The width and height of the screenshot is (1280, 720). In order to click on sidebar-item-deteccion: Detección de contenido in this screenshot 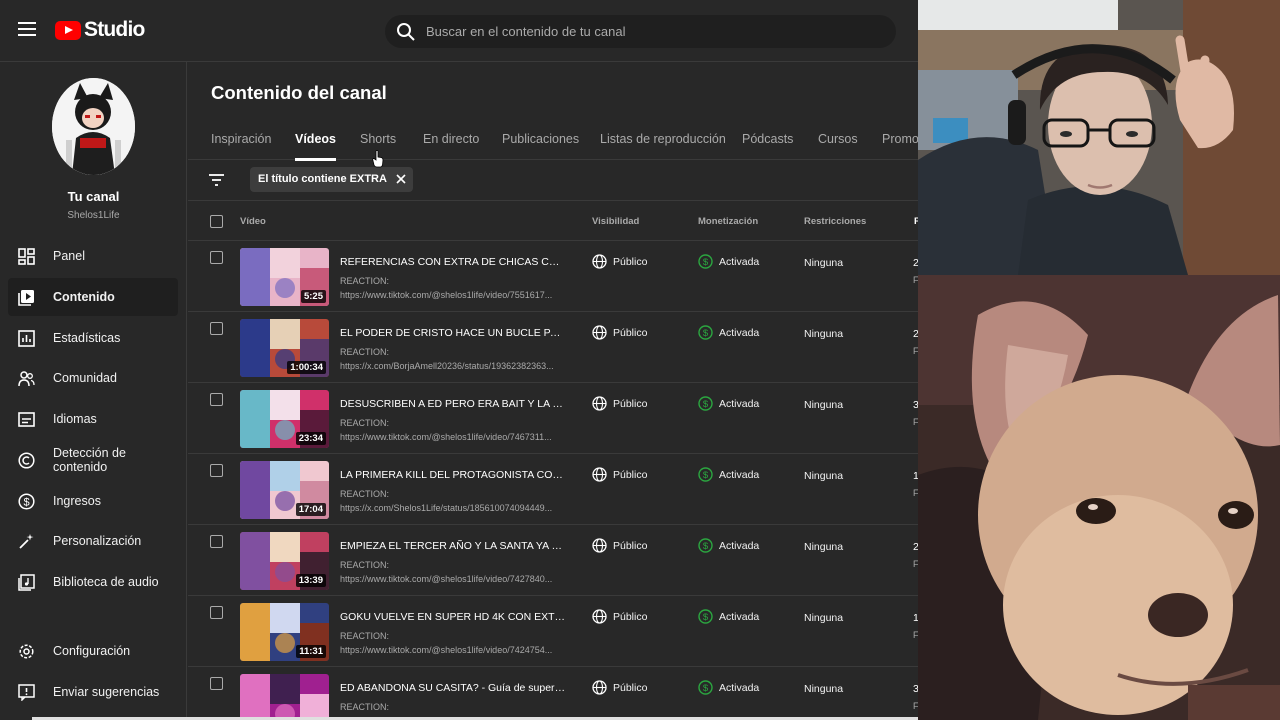, I will do `click(93, 460)`.